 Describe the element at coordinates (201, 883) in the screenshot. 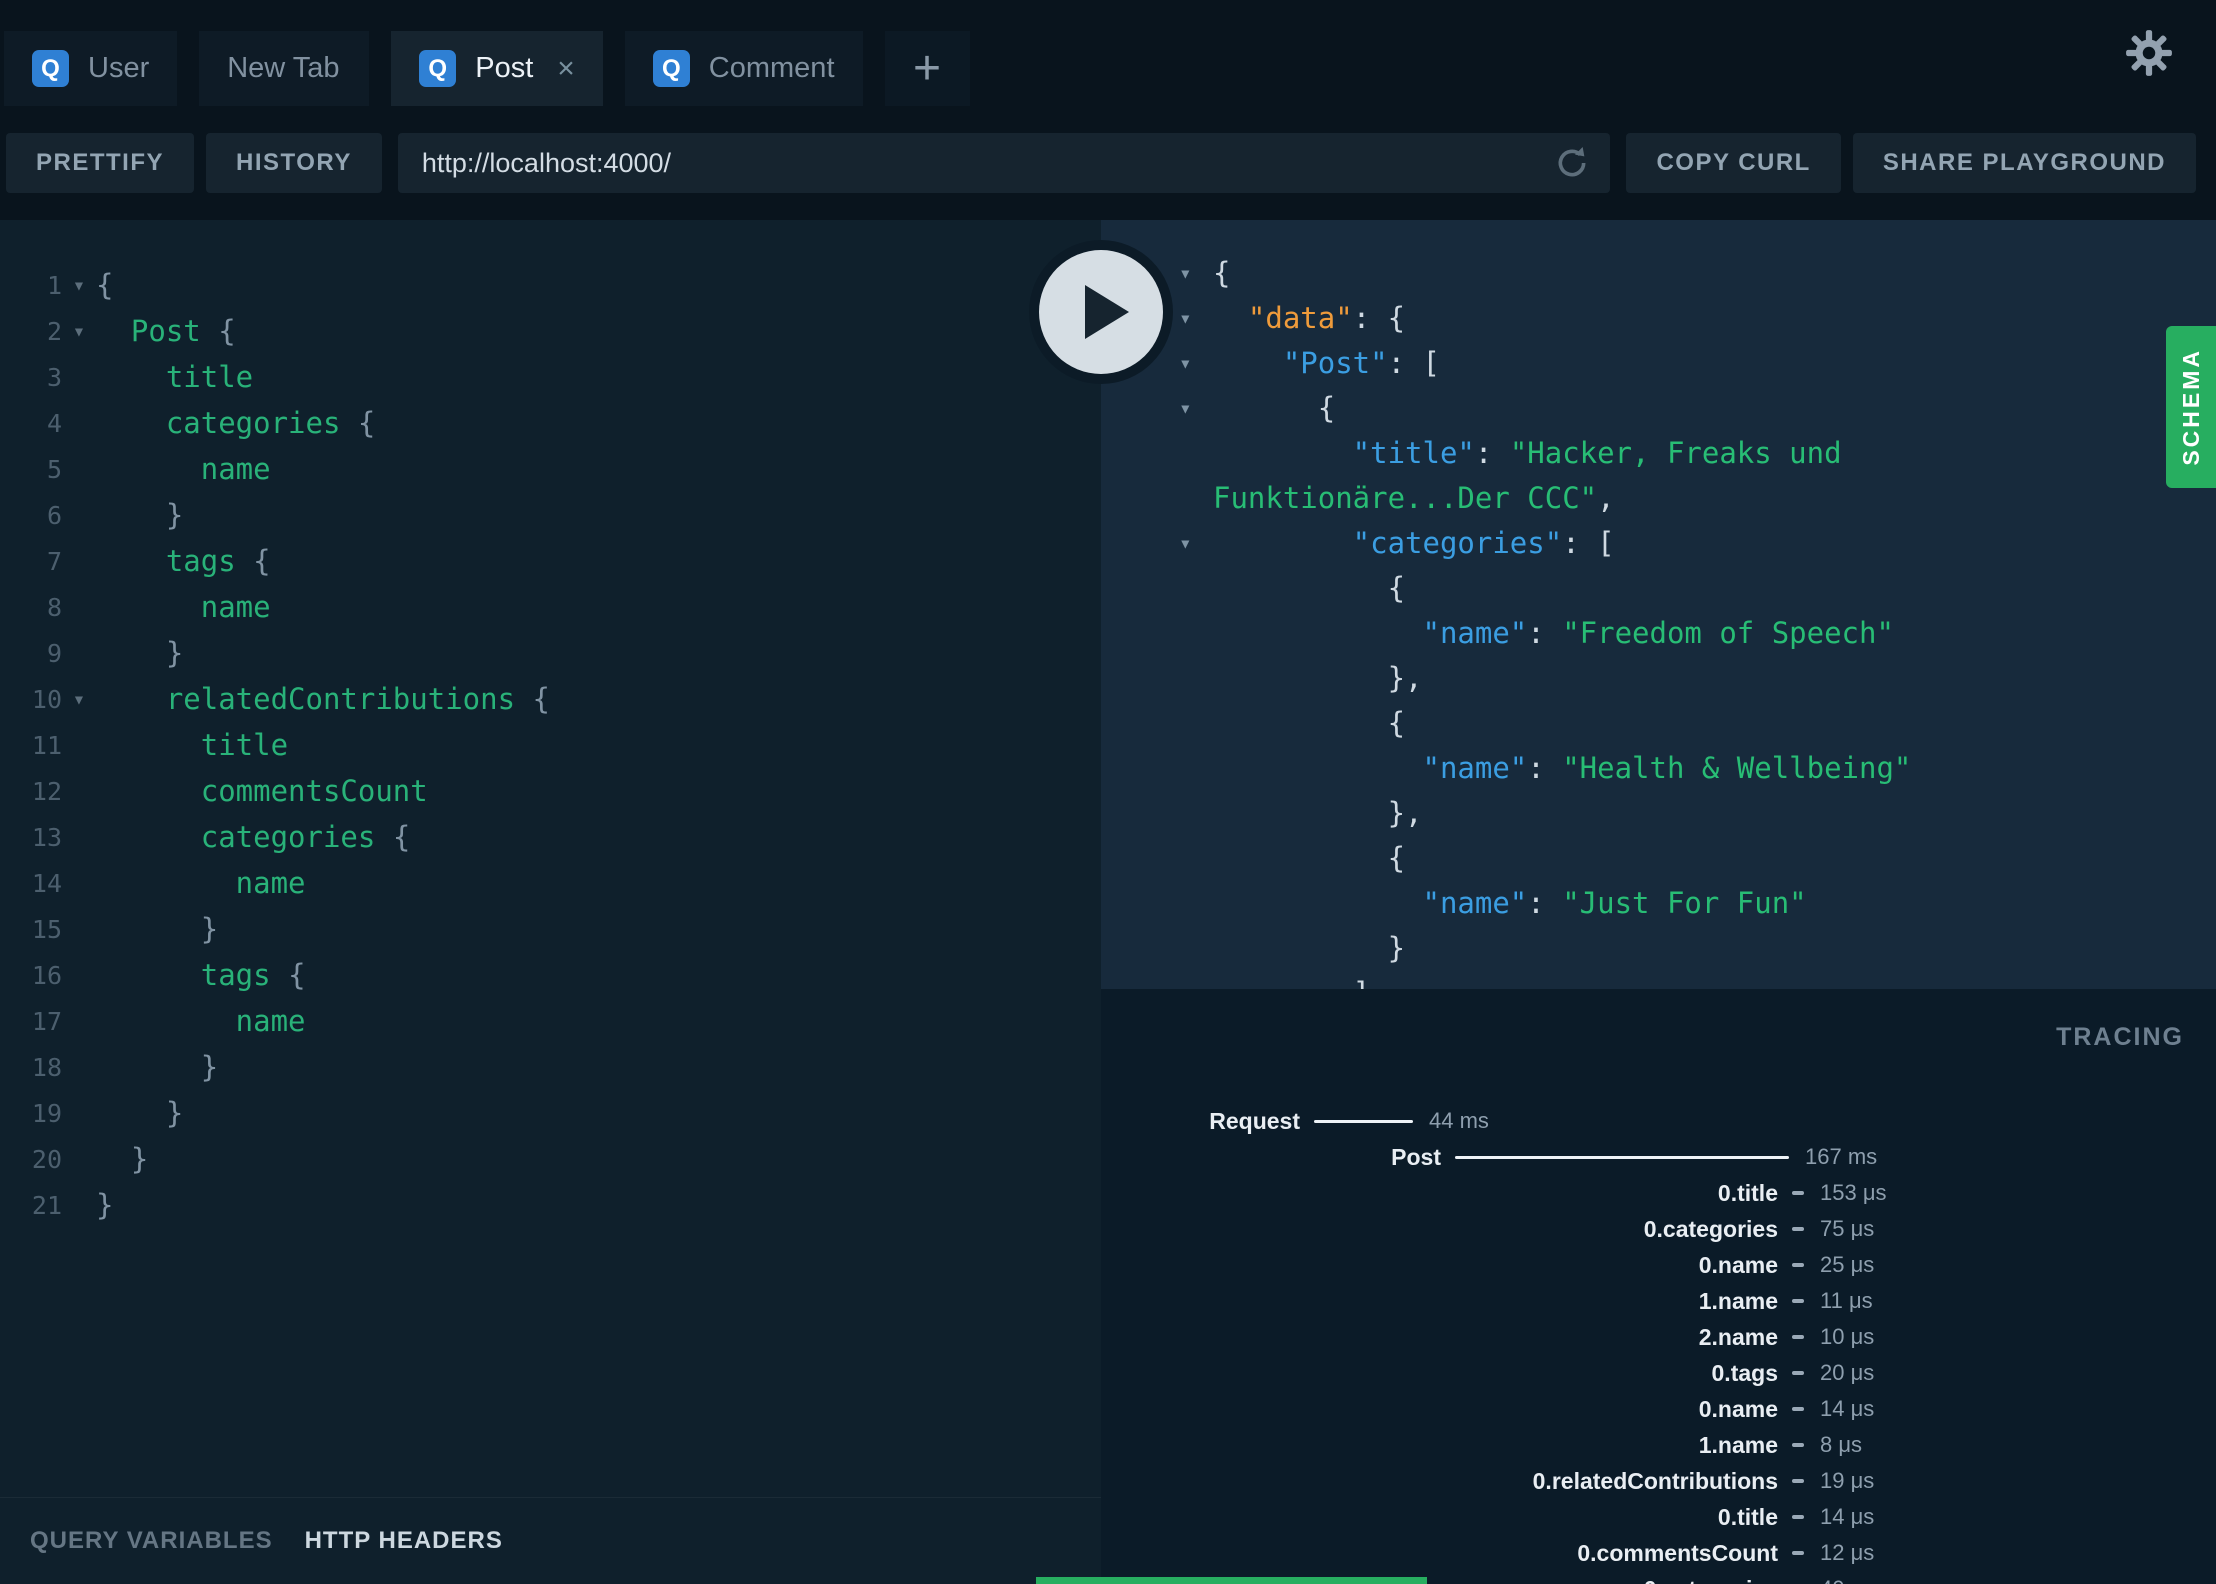

I see `code-text: name` at that location.